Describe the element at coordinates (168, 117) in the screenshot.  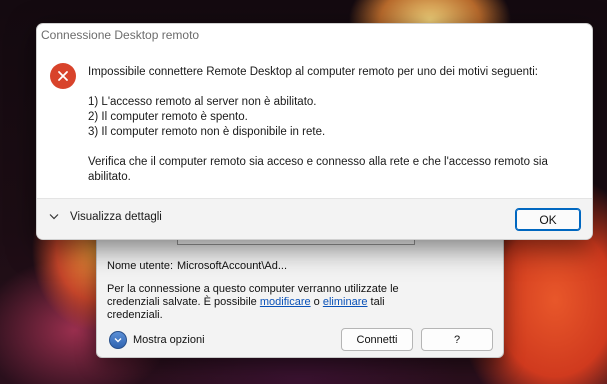
I see `reason-item: 2) Il computer remoto è spento.` at that location.